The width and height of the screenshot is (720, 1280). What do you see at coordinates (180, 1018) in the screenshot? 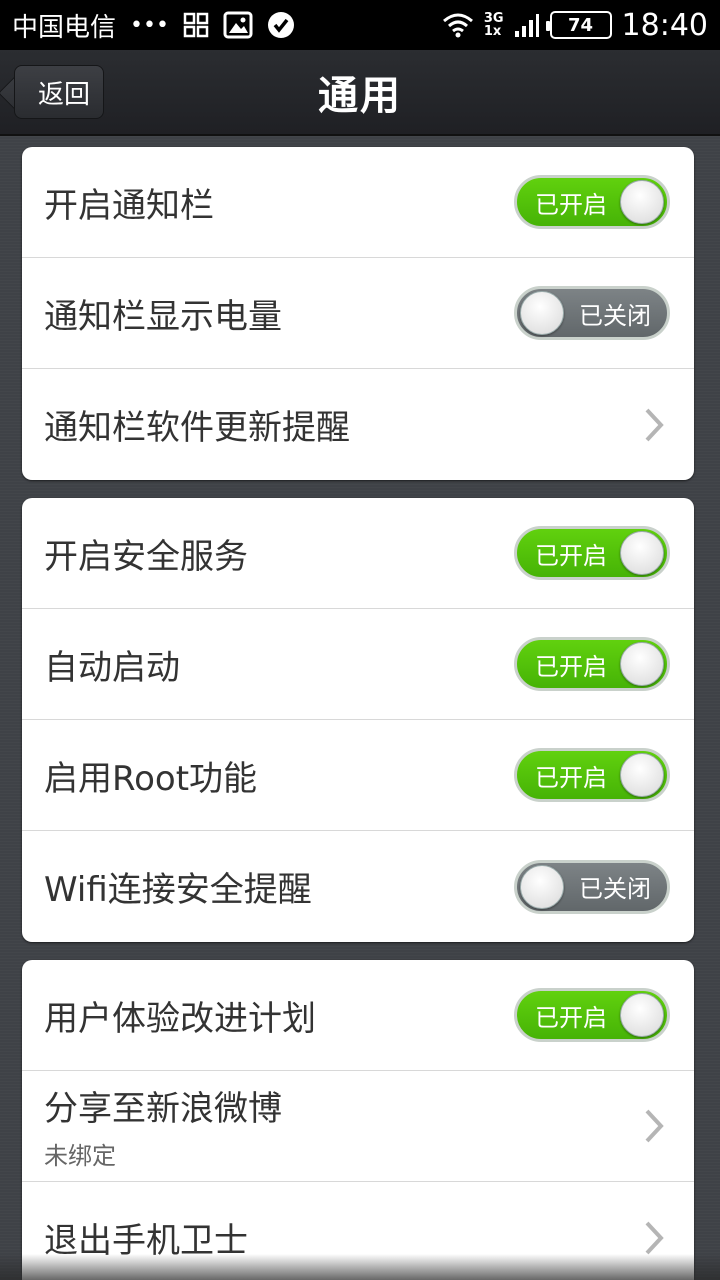
I see `setting-label: 用户体验改进计划` at bounding box center [180, 1018].